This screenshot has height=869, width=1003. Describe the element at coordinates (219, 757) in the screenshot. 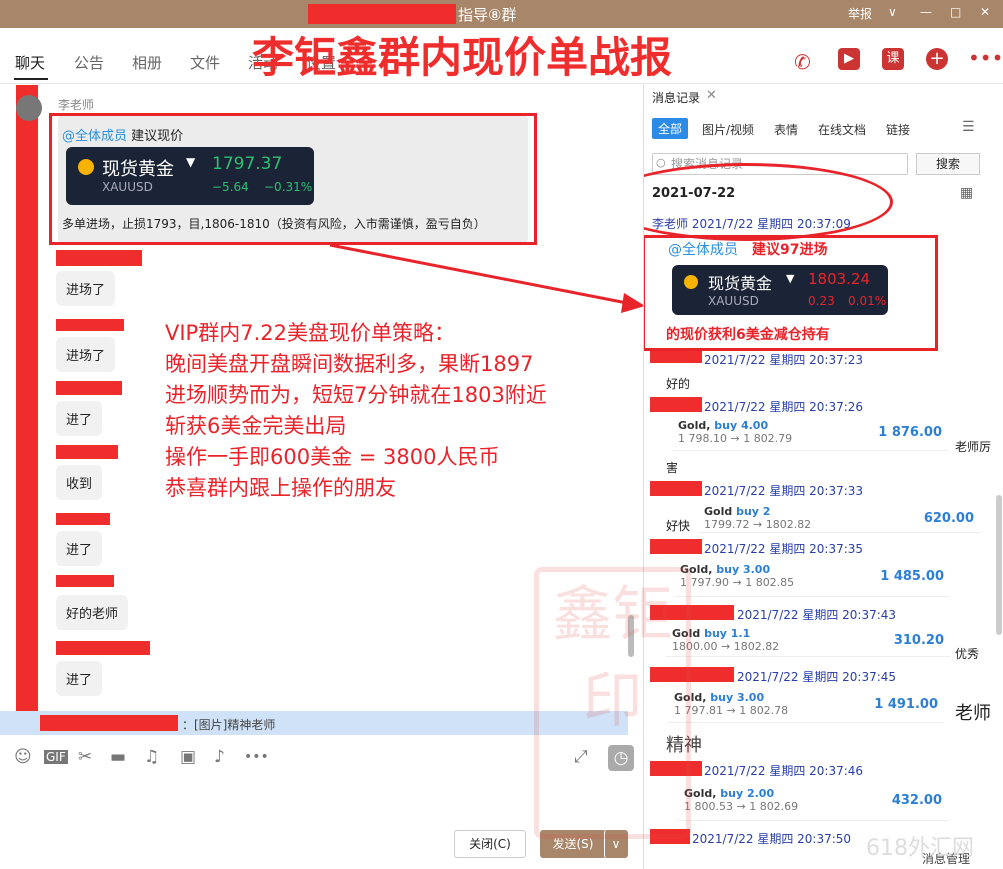

I see `bell-icon: ♪` at that location.